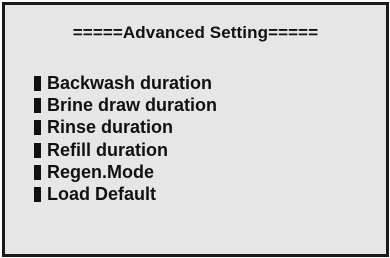  I want to click on menu-item-backwash-duration: Backwash duration, so click(125, 83).